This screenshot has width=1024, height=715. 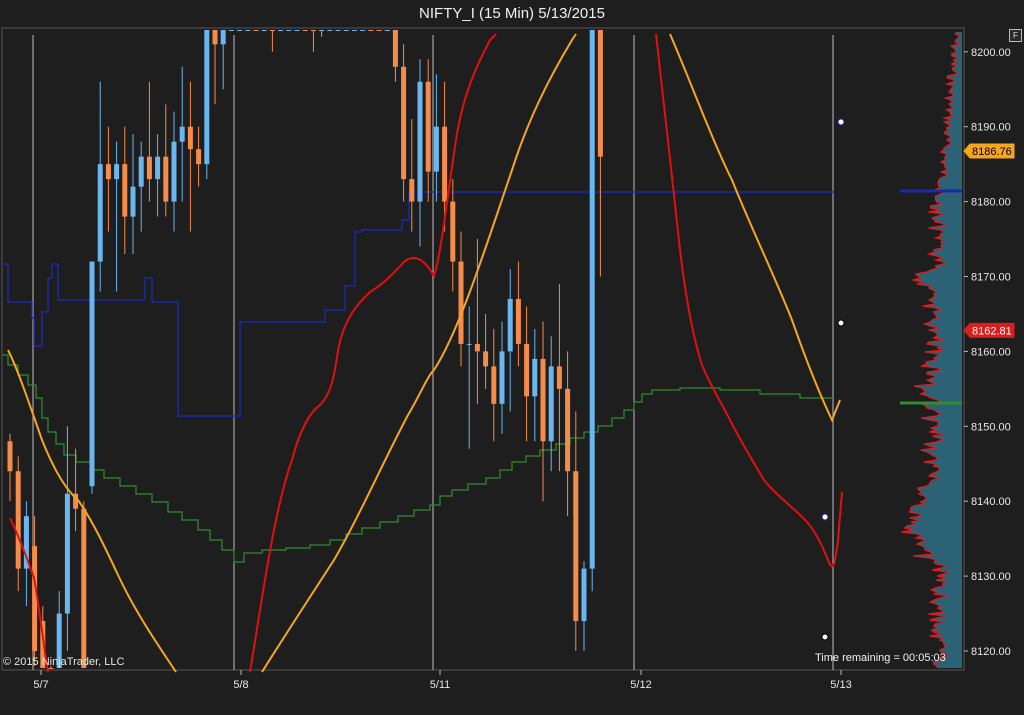 I want to click on y-tick-label: 8120.00, so click(x=991, y=652).